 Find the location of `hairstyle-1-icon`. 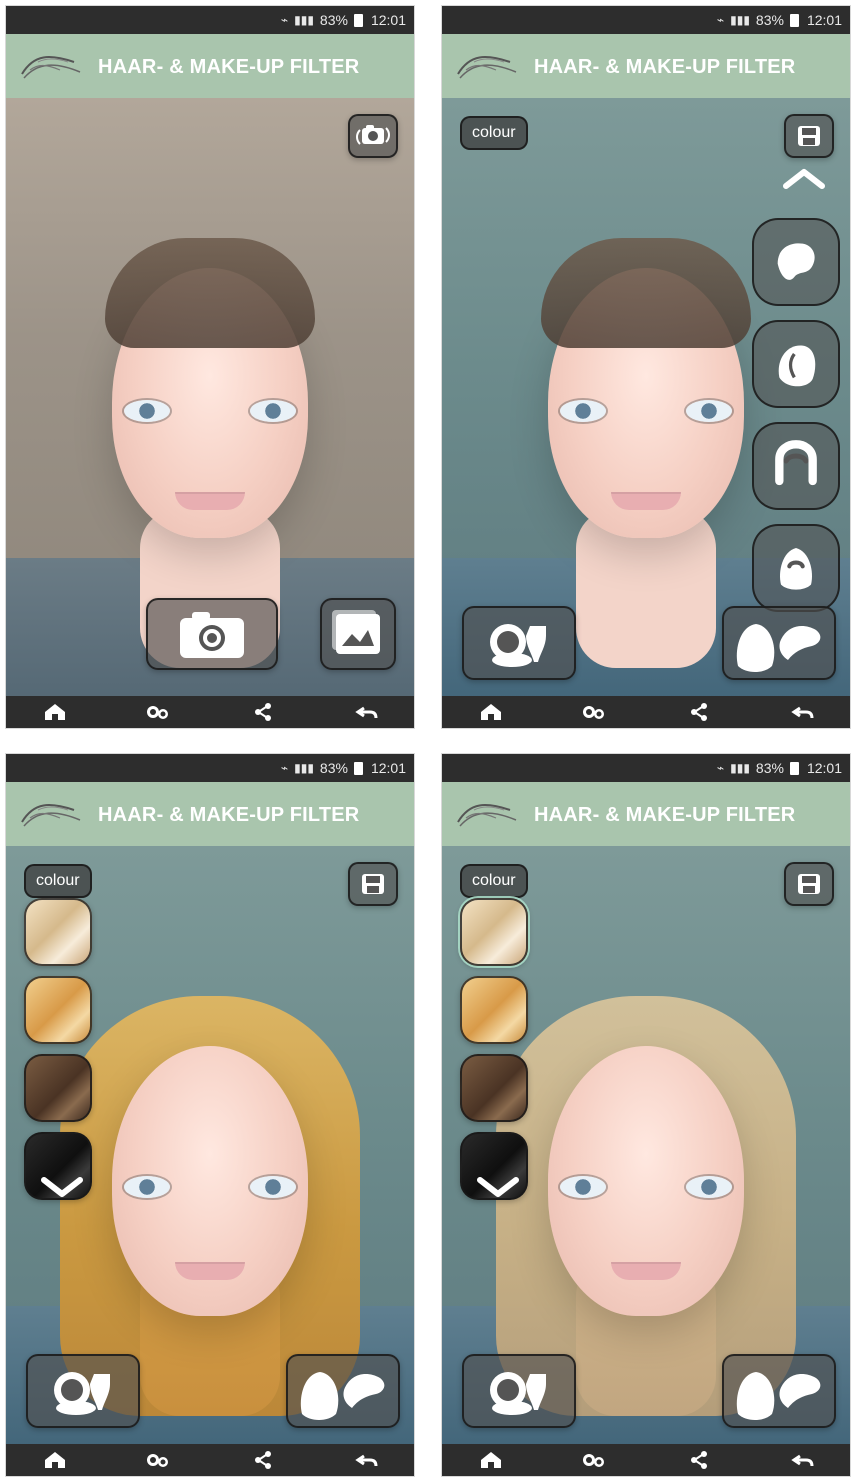

hairstyle-1-icon is located at coordinates (796, 261).